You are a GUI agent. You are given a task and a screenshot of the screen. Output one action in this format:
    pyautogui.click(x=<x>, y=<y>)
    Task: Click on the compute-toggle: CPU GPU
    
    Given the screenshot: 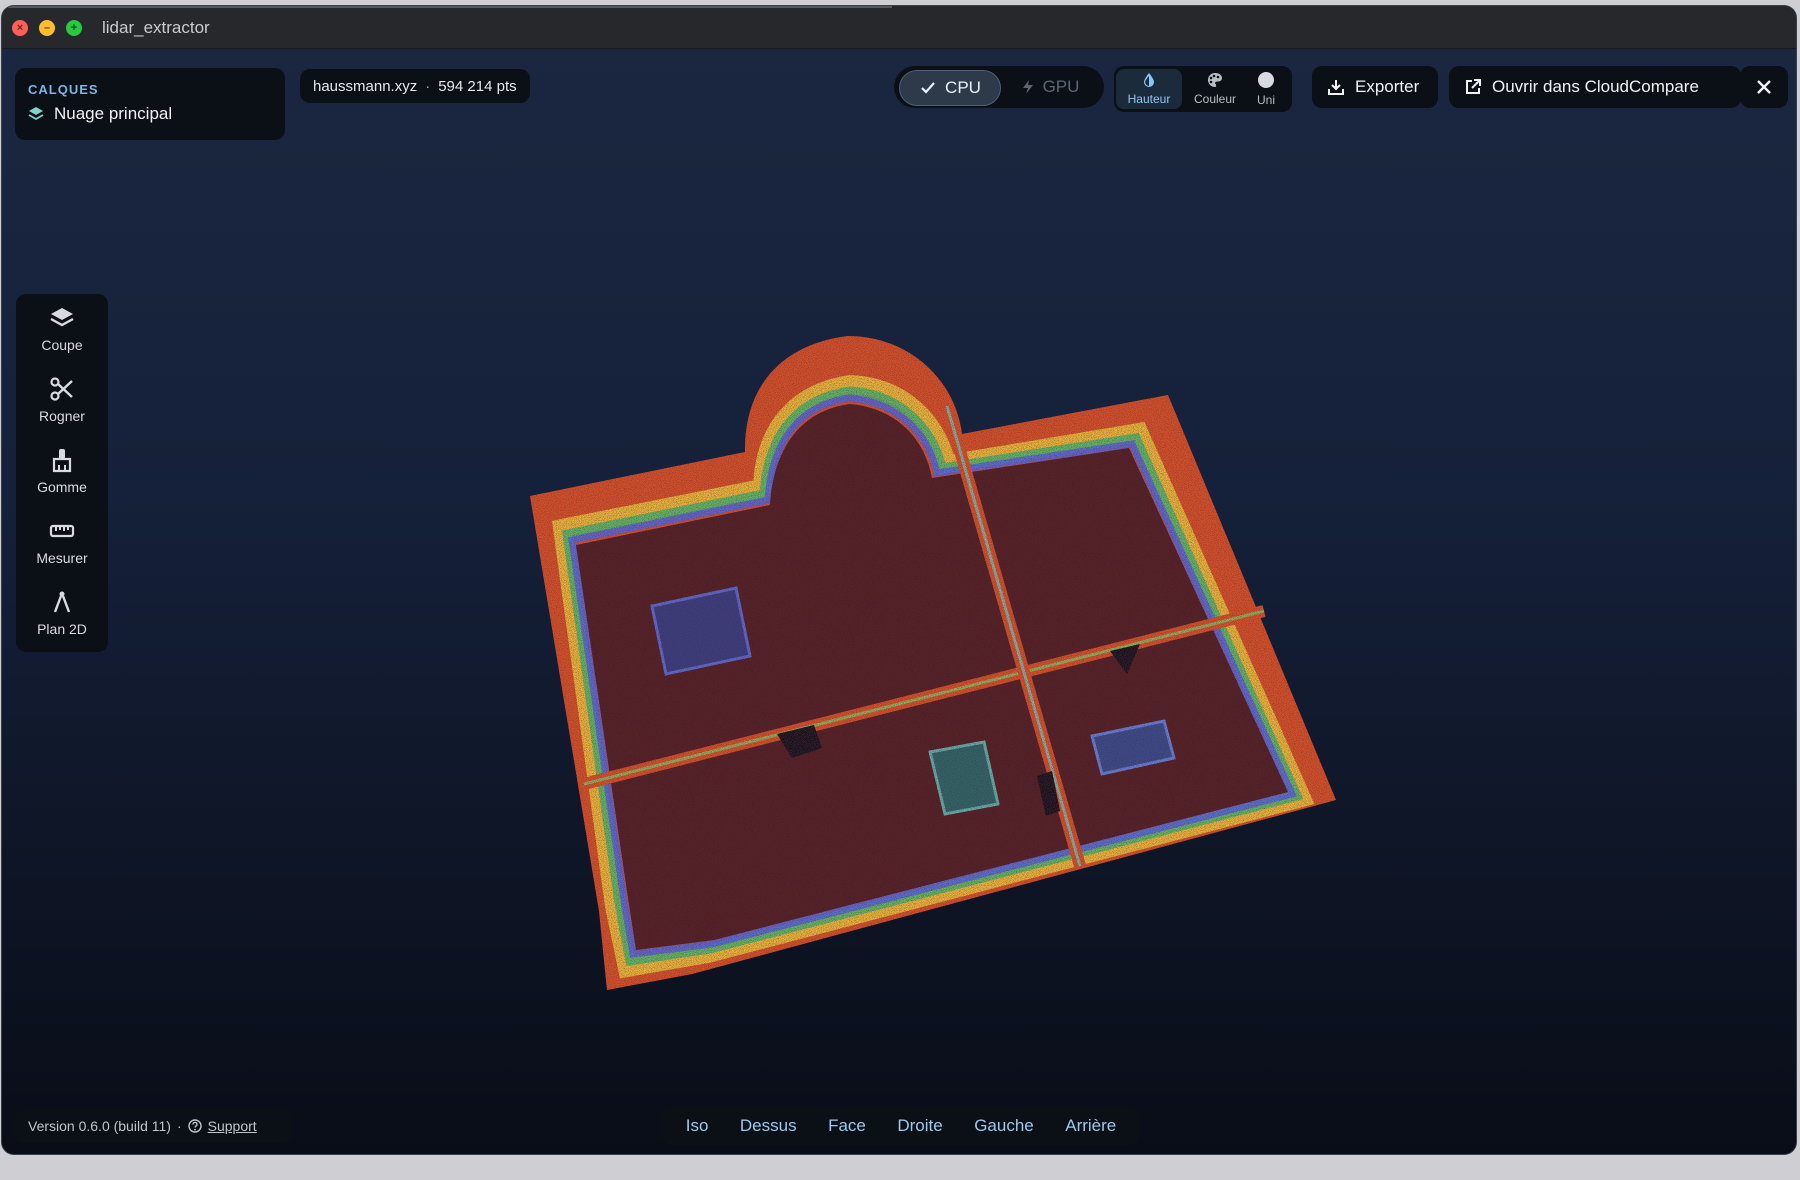 What is the action you would take?
    pyautogui.click(x=999, y=87)
    